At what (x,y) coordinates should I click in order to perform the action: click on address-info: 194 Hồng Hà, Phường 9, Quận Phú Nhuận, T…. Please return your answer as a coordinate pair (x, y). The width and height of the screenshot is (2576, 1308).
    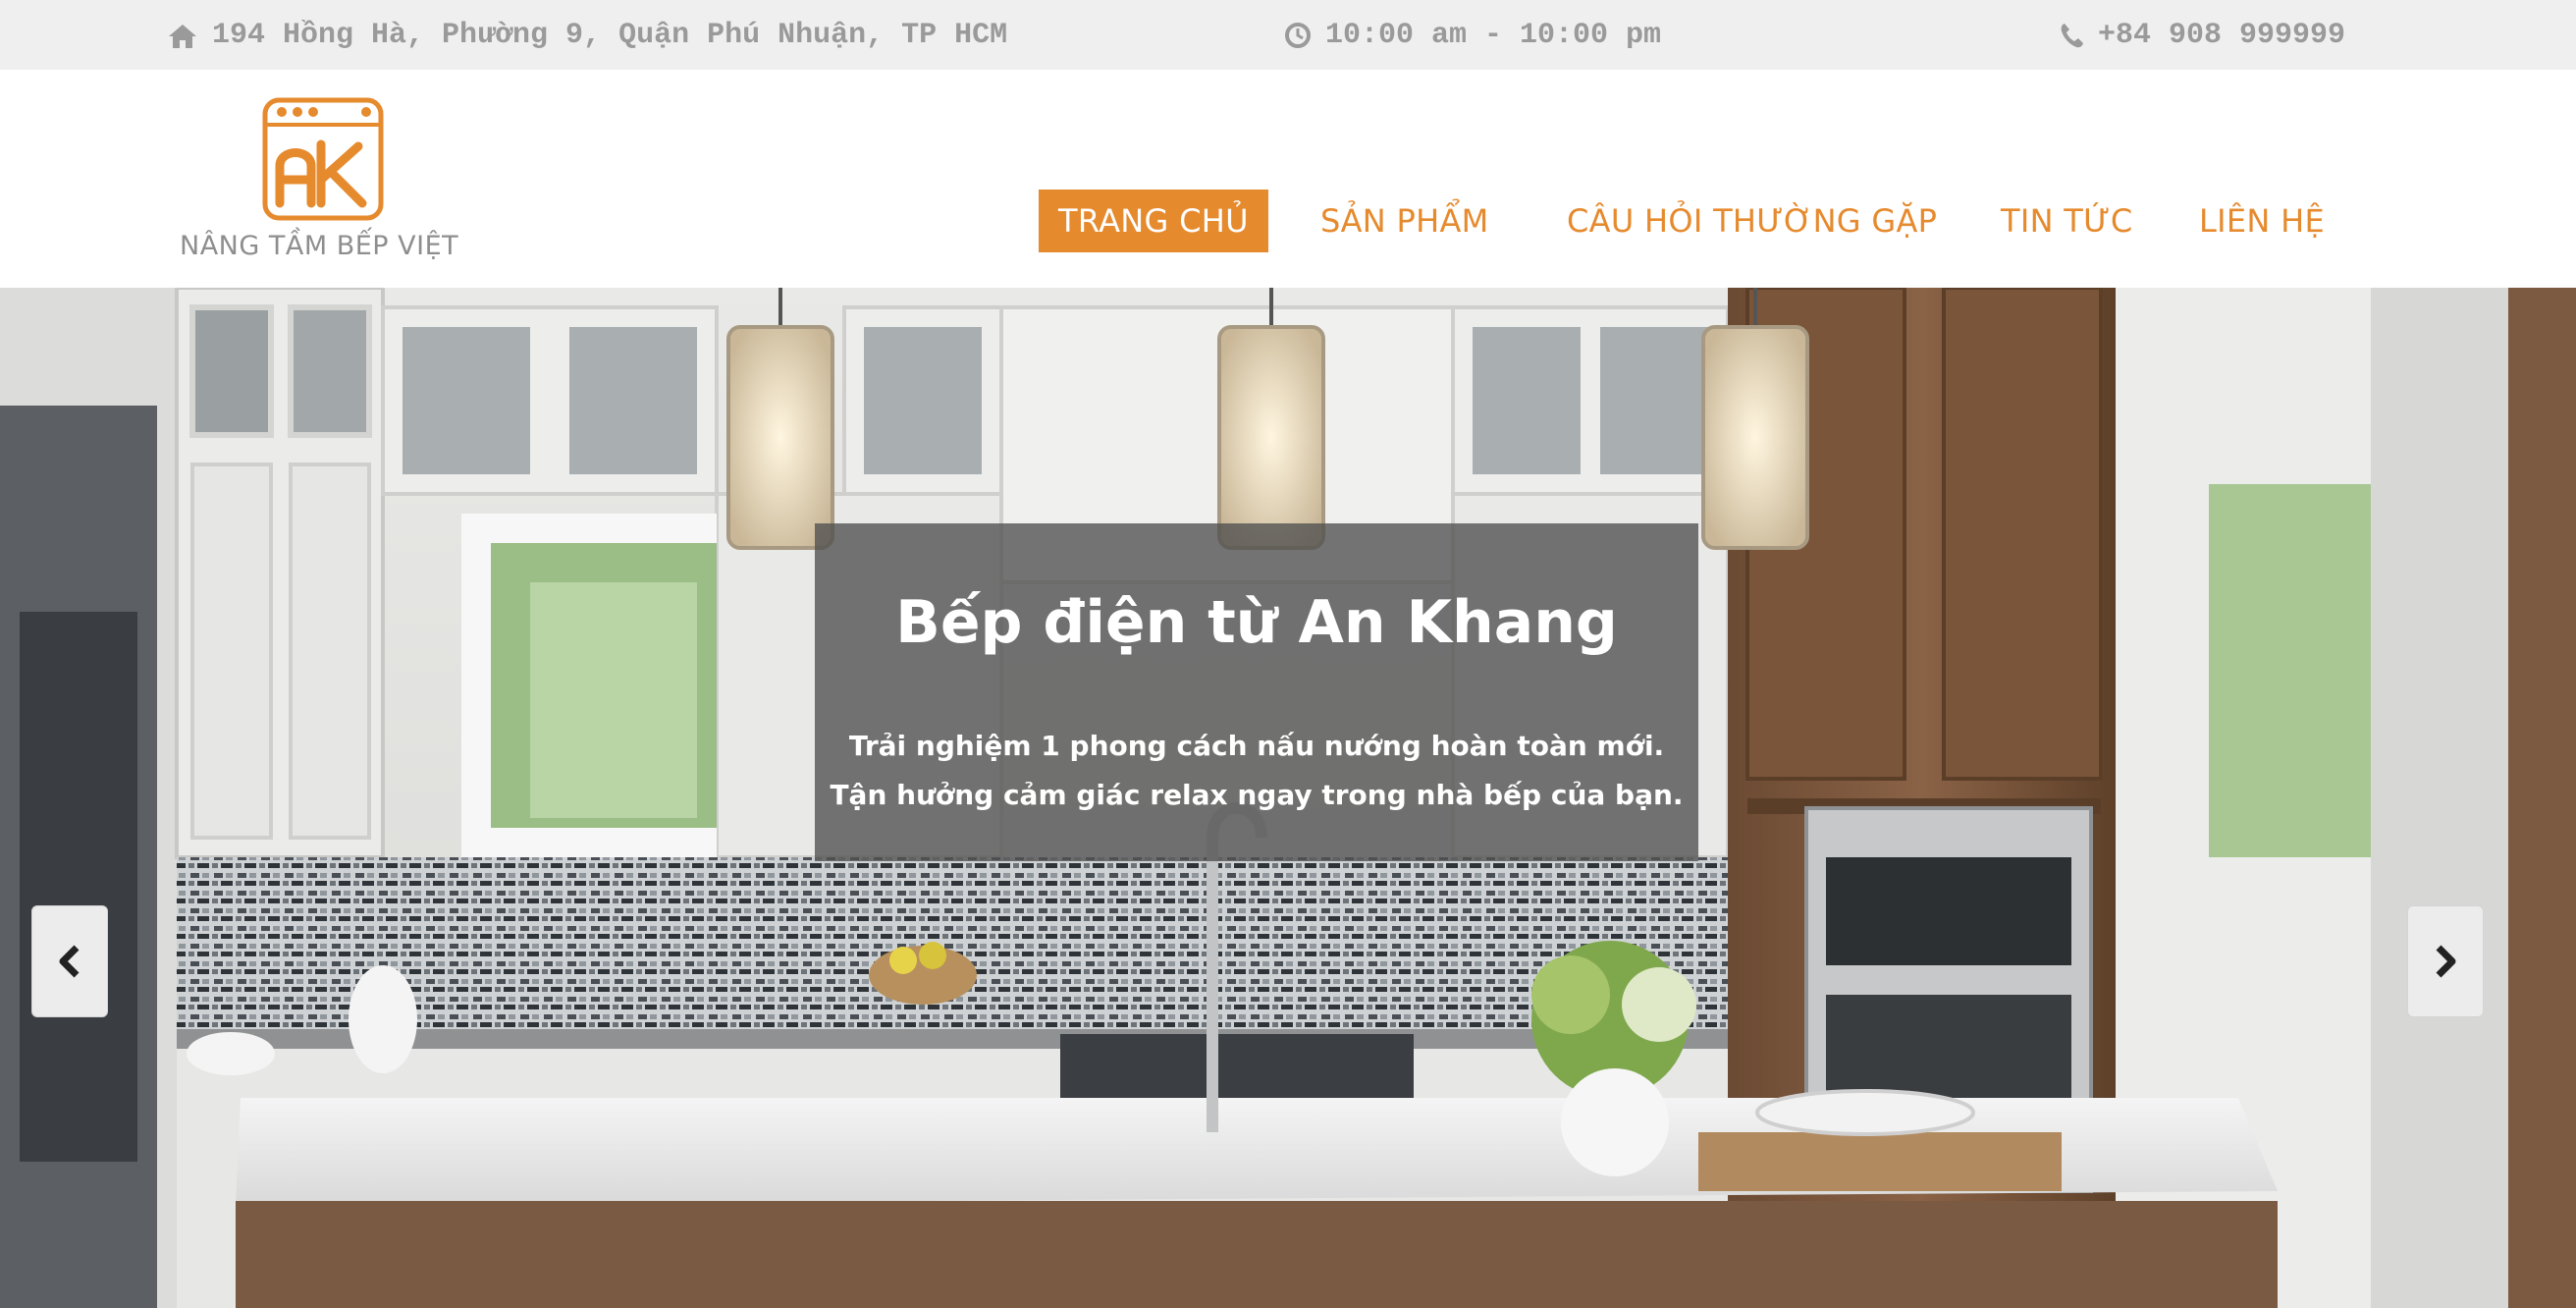
    Looking at the image, I should click on (587, 35).